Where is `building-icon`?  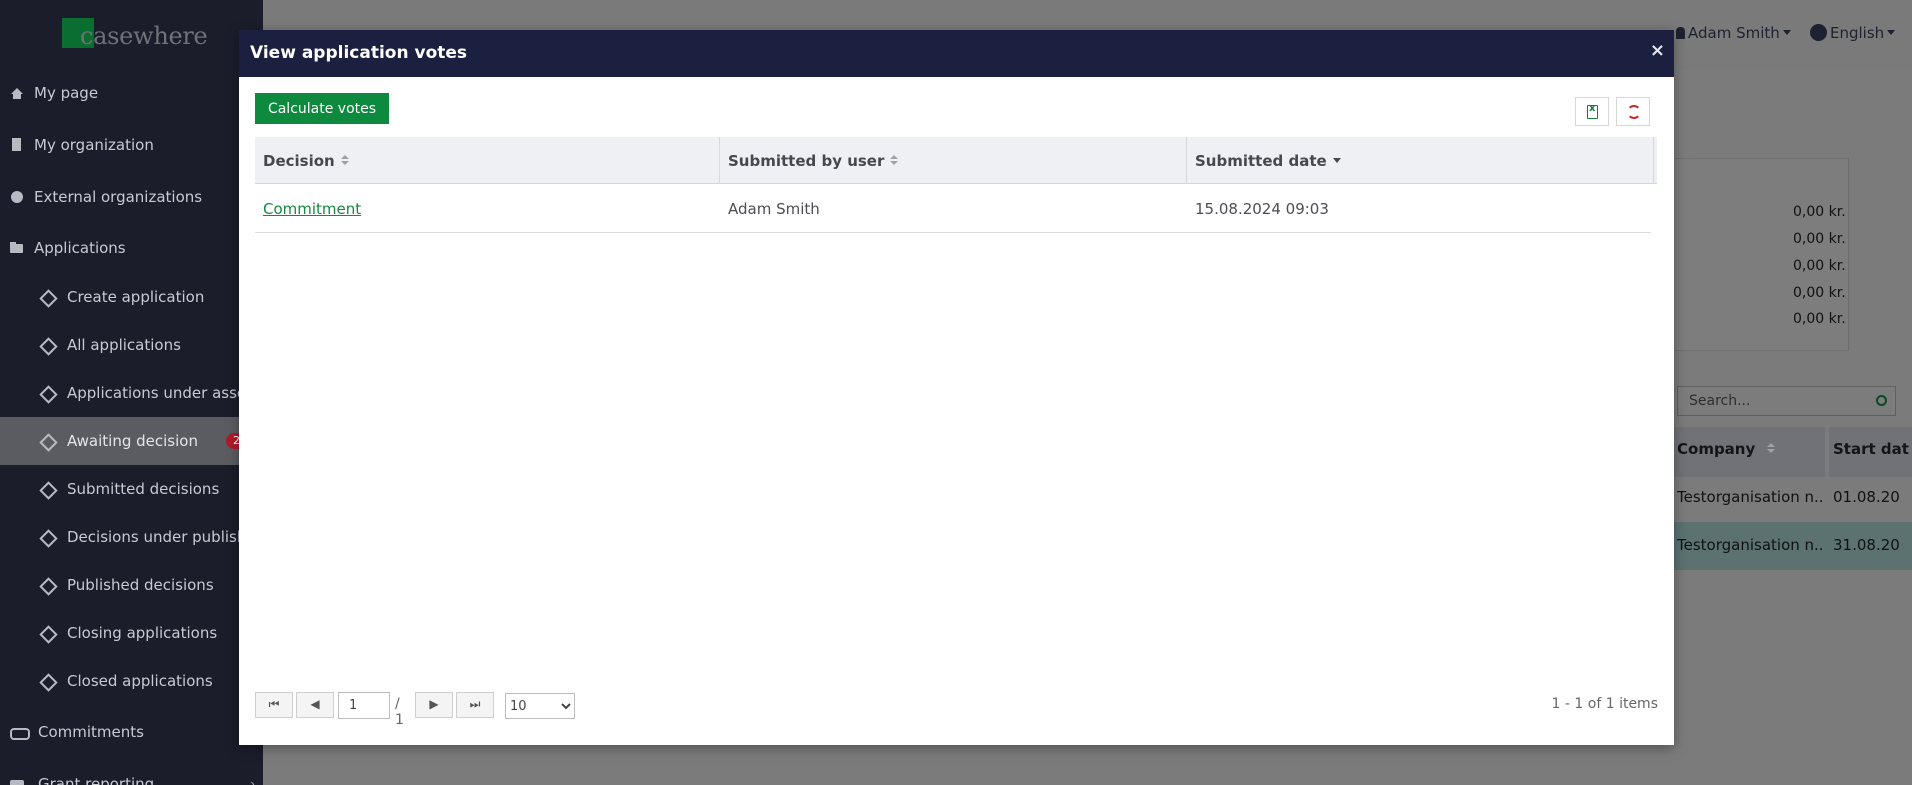
building-icon is located at coordinates (17, 145).